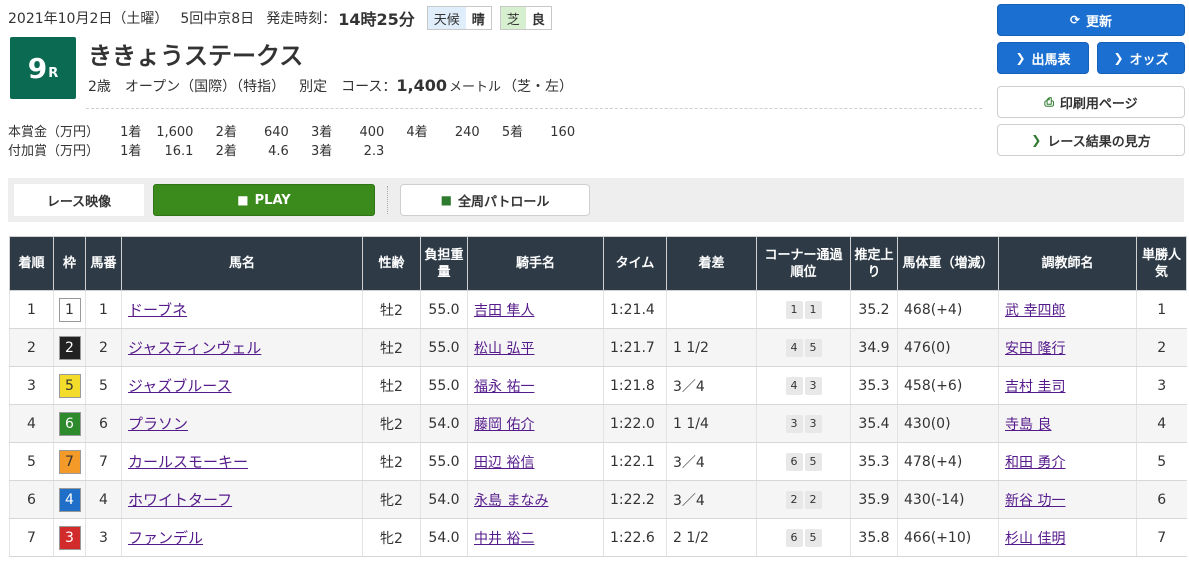 This screenshot has height=564, width=1189. Describe the element at coordinates (69, 347) in the screenshot. I see `waku-cell: 2` at that location.